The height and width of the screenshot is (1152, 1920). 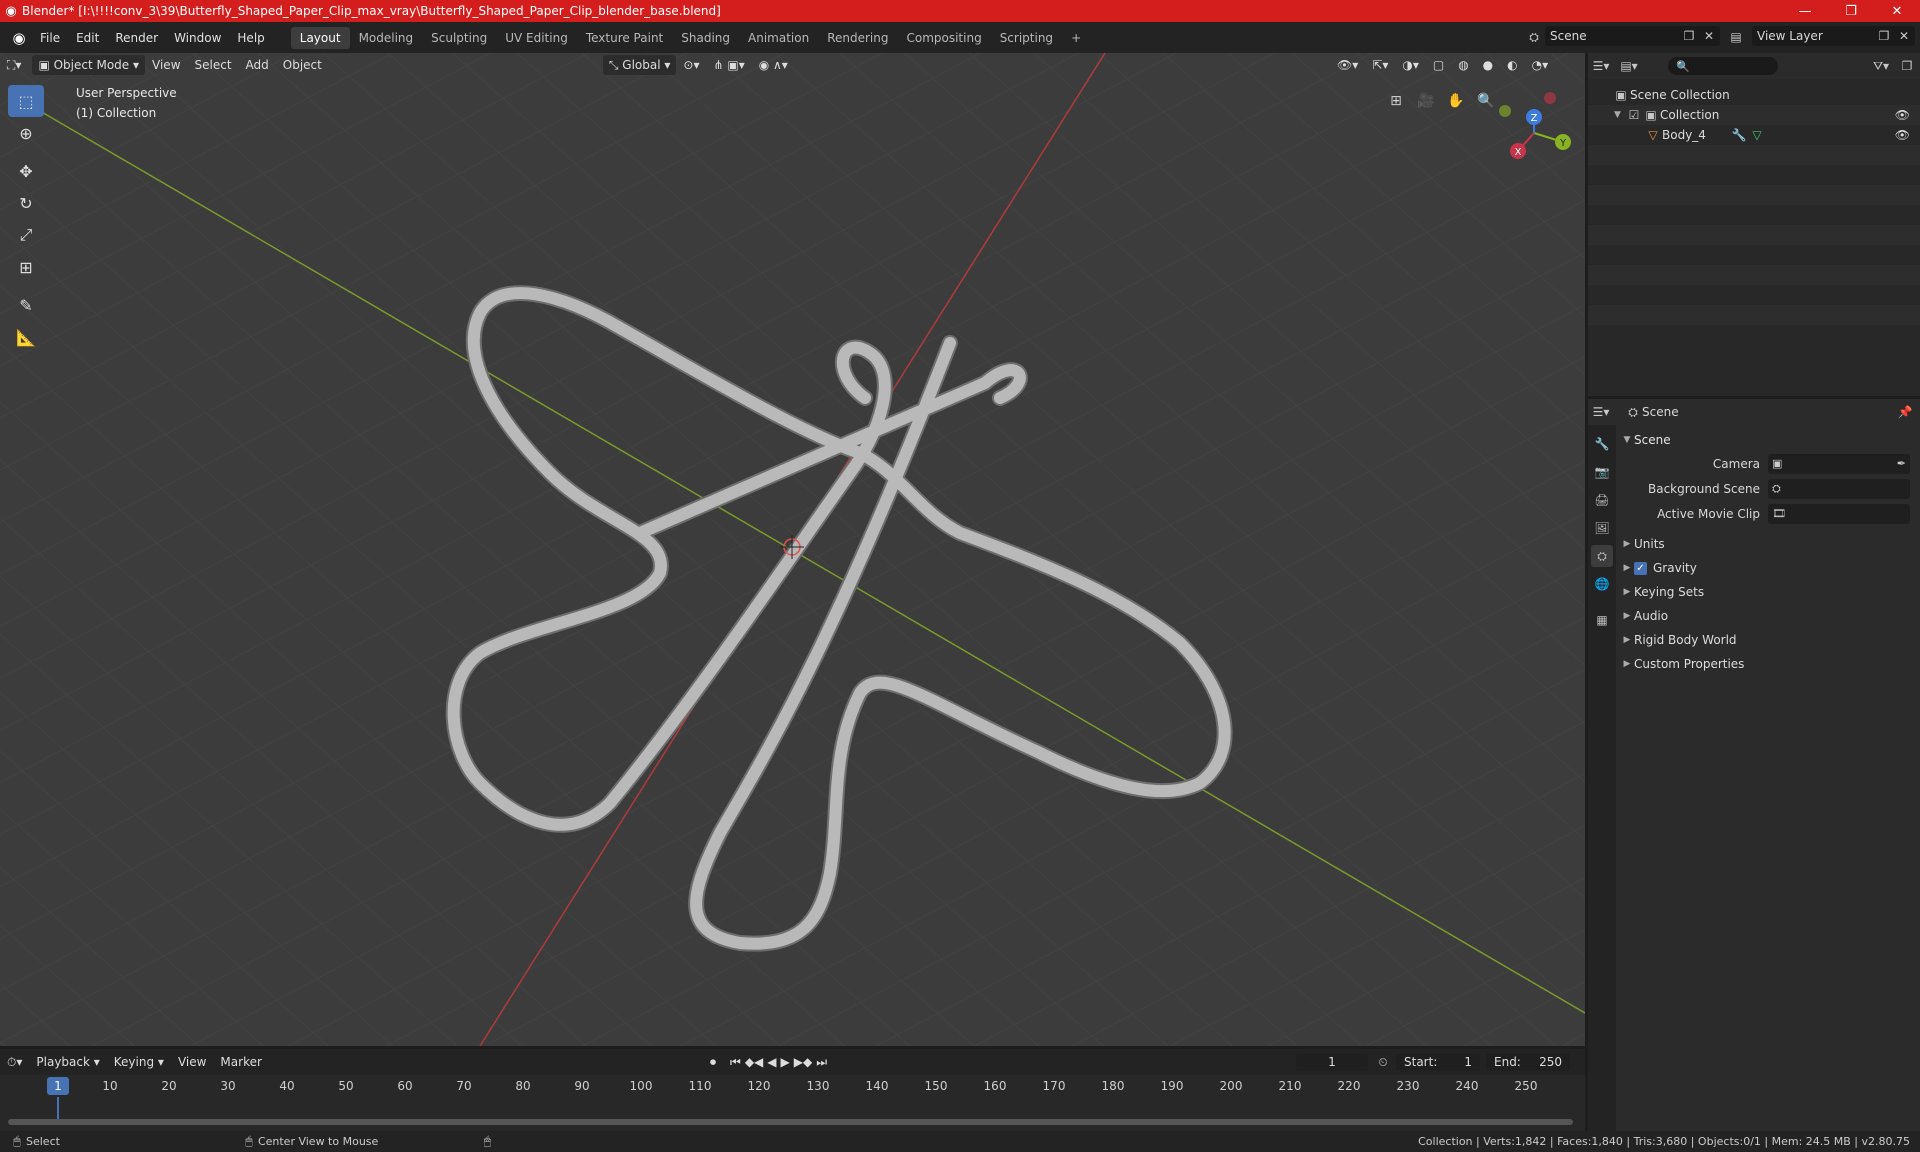 What do you see at coordinates (26, 203) in the screenshot?
I see `rotate-icon: ↻` at bounding box center [26, 203].